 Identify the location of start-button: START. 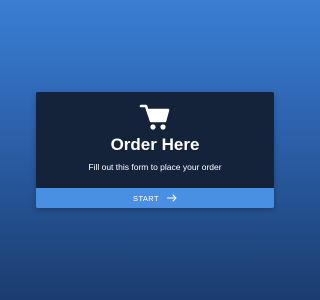
(155, 198).